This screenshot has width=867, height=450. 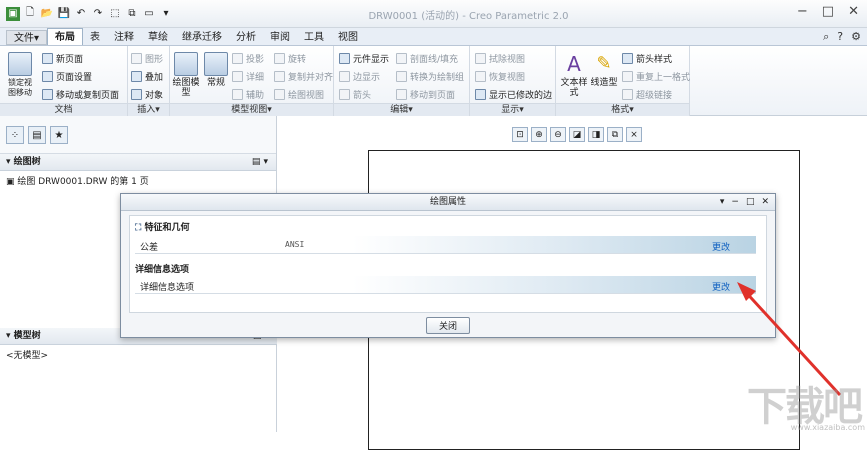 What do you see at coordinates (827, 427) in the screenshot?
I see `watermark-url: www.xiazaiba.com` at bounding box center [827, 427].